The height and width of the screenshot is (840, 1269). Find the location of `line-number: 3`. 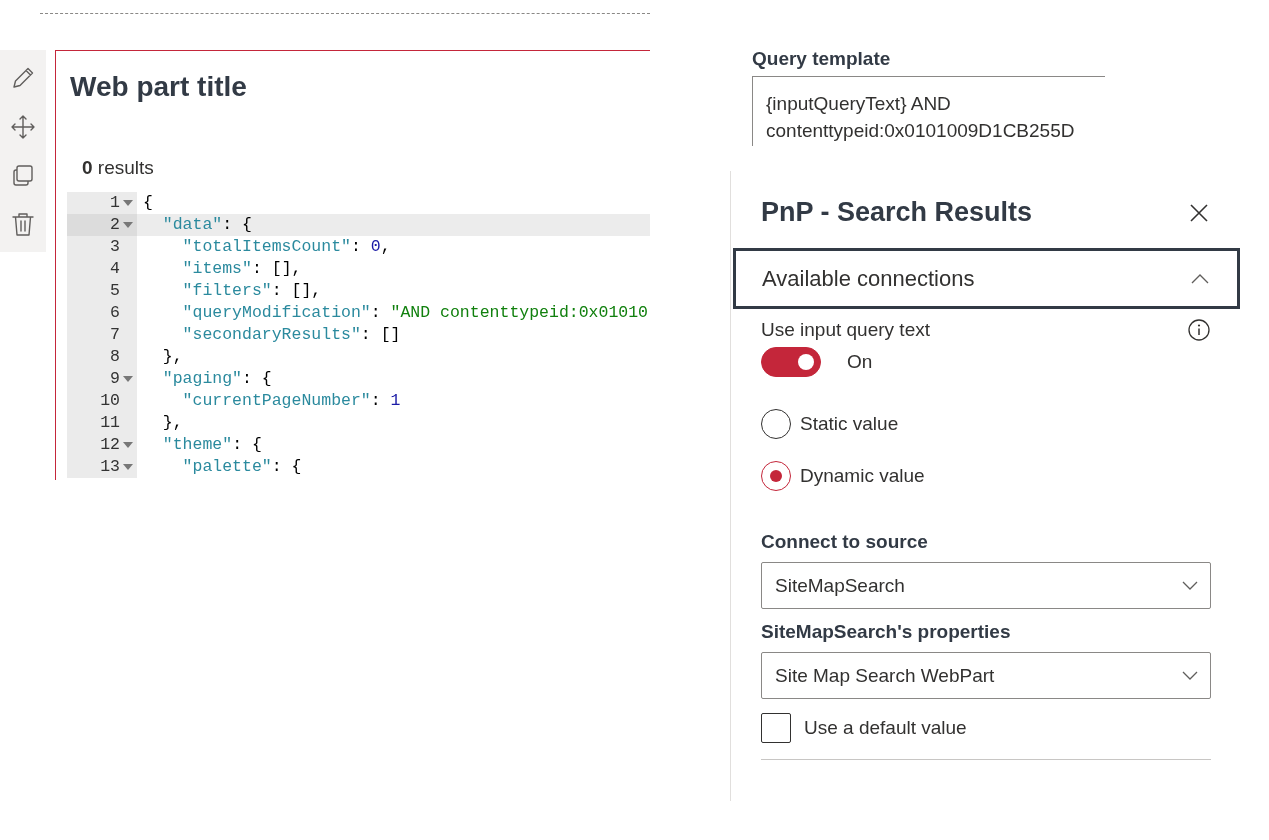

line-number: 3 is located at coordinates (115, 247).